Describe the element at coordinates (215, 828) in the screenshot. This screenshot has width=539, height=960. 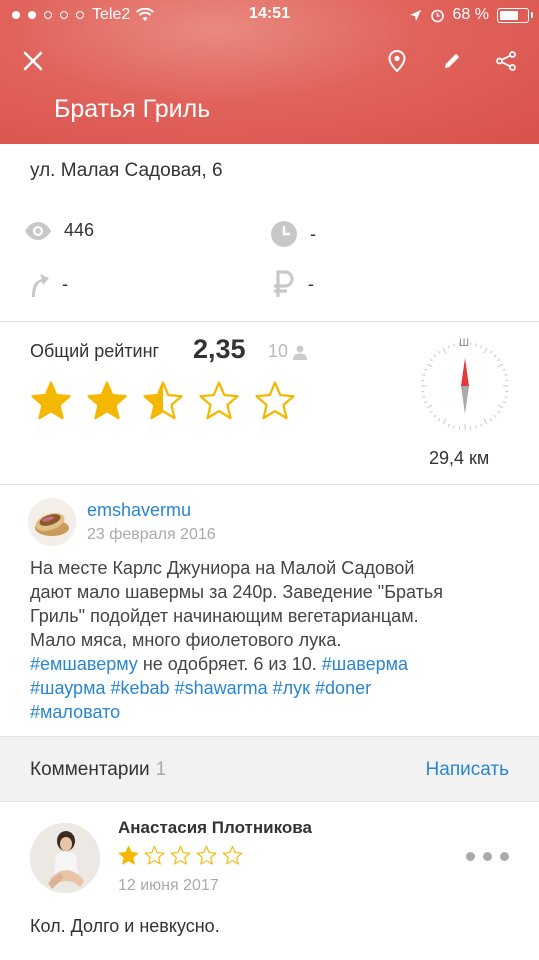
I see `commenter-name: Анастасия Плотникова` at that location.